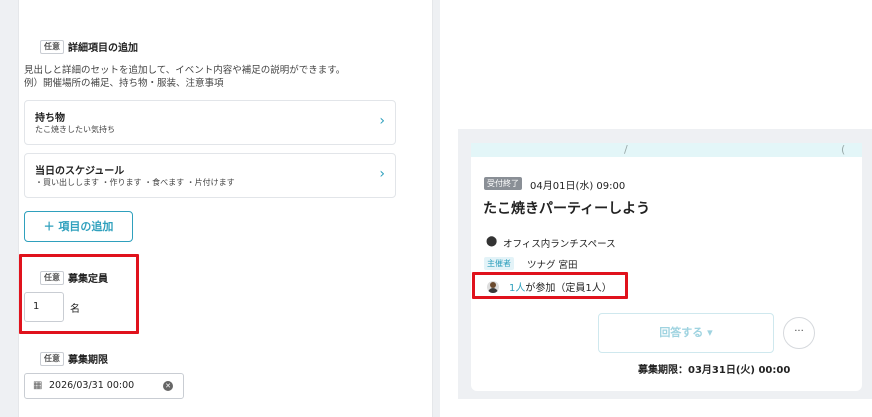 The height and width of the screenshot is (417, 872). I want to click on avatar, so click(493, 287).